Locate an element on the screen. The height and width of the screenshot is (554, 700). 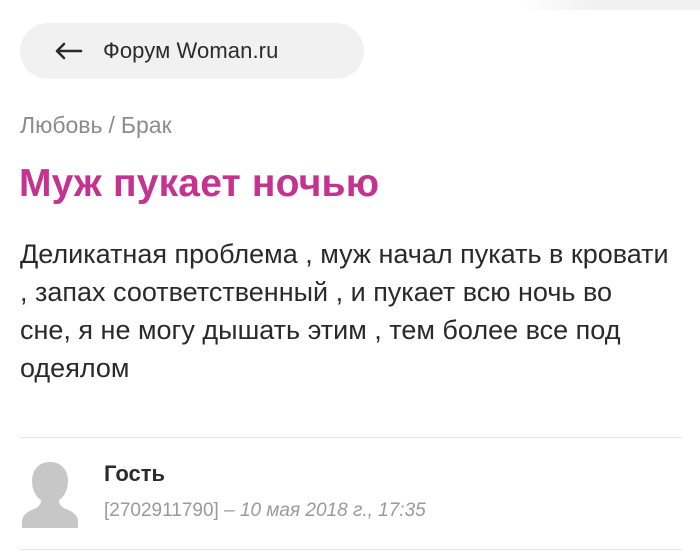
breadcrumb: Любовь / Брак is located at coordinates (96, 125).